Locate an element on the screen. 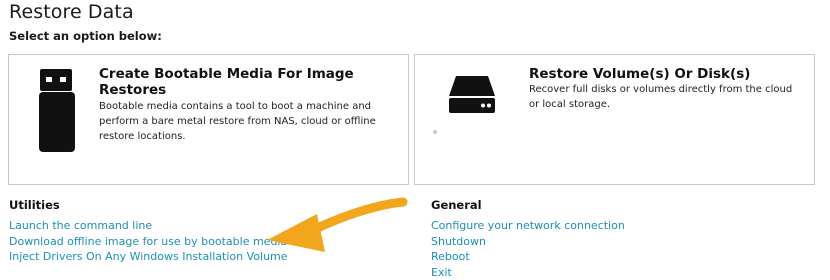  general-heading: General is located at coordinates (456, 205).